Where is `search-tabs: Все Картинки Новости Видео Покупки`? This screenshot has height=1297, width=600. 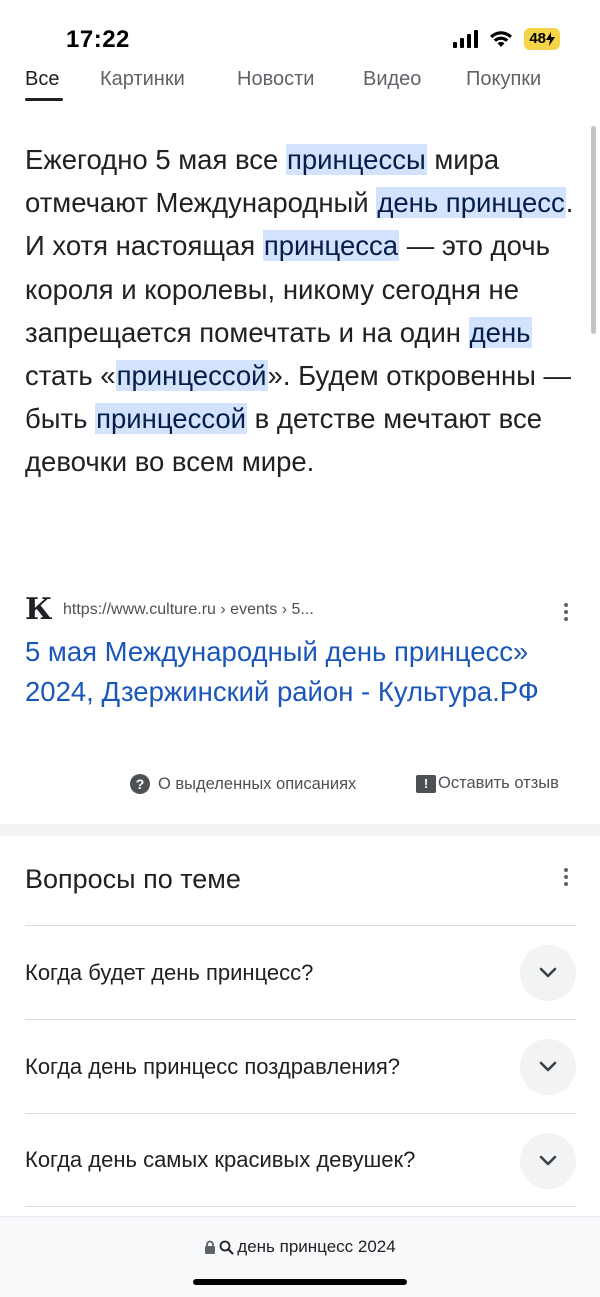 search-tabs: Все Картинки Новости Видео Покупки is located at coordinates (300, 82).